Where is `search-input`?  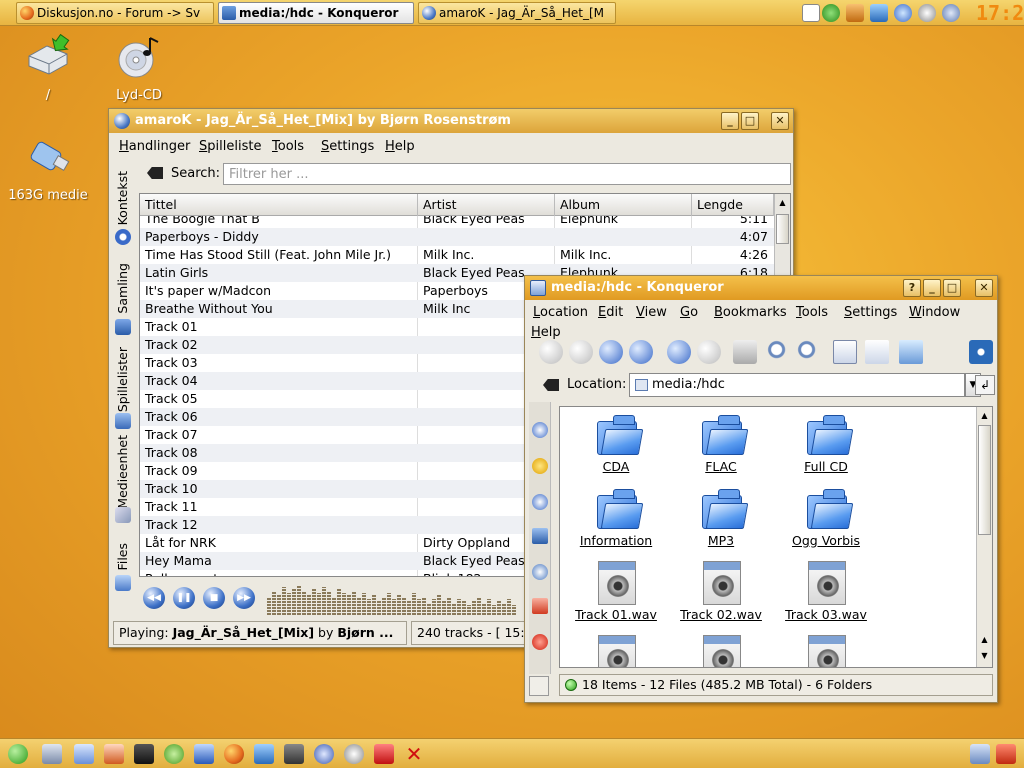
search-input is located at coordinates (507, 174).